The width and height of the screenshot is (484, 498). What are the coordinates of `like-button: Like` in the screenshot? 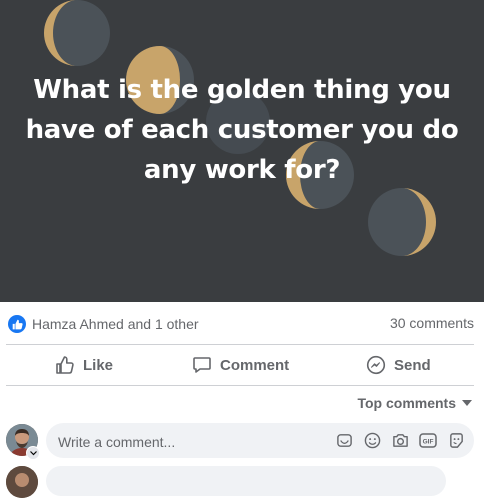 It's located at (84, 365).